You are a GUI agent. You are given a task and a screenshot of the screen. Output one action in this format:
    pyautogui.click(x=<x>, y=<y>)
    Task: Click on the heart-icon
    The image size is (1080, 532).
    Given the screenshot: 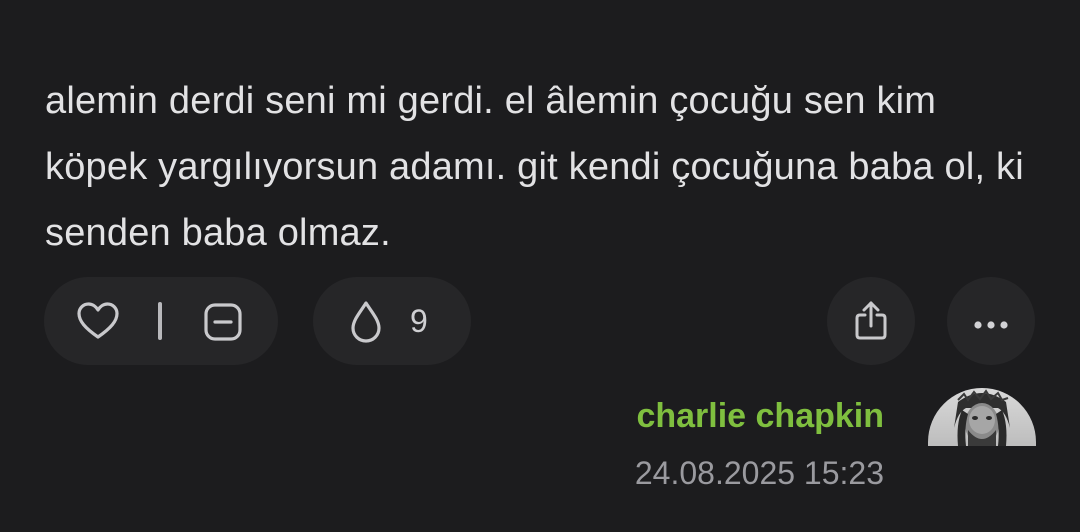 What is the action you would take?
    pyautogui.click(x=98, y=323)
    